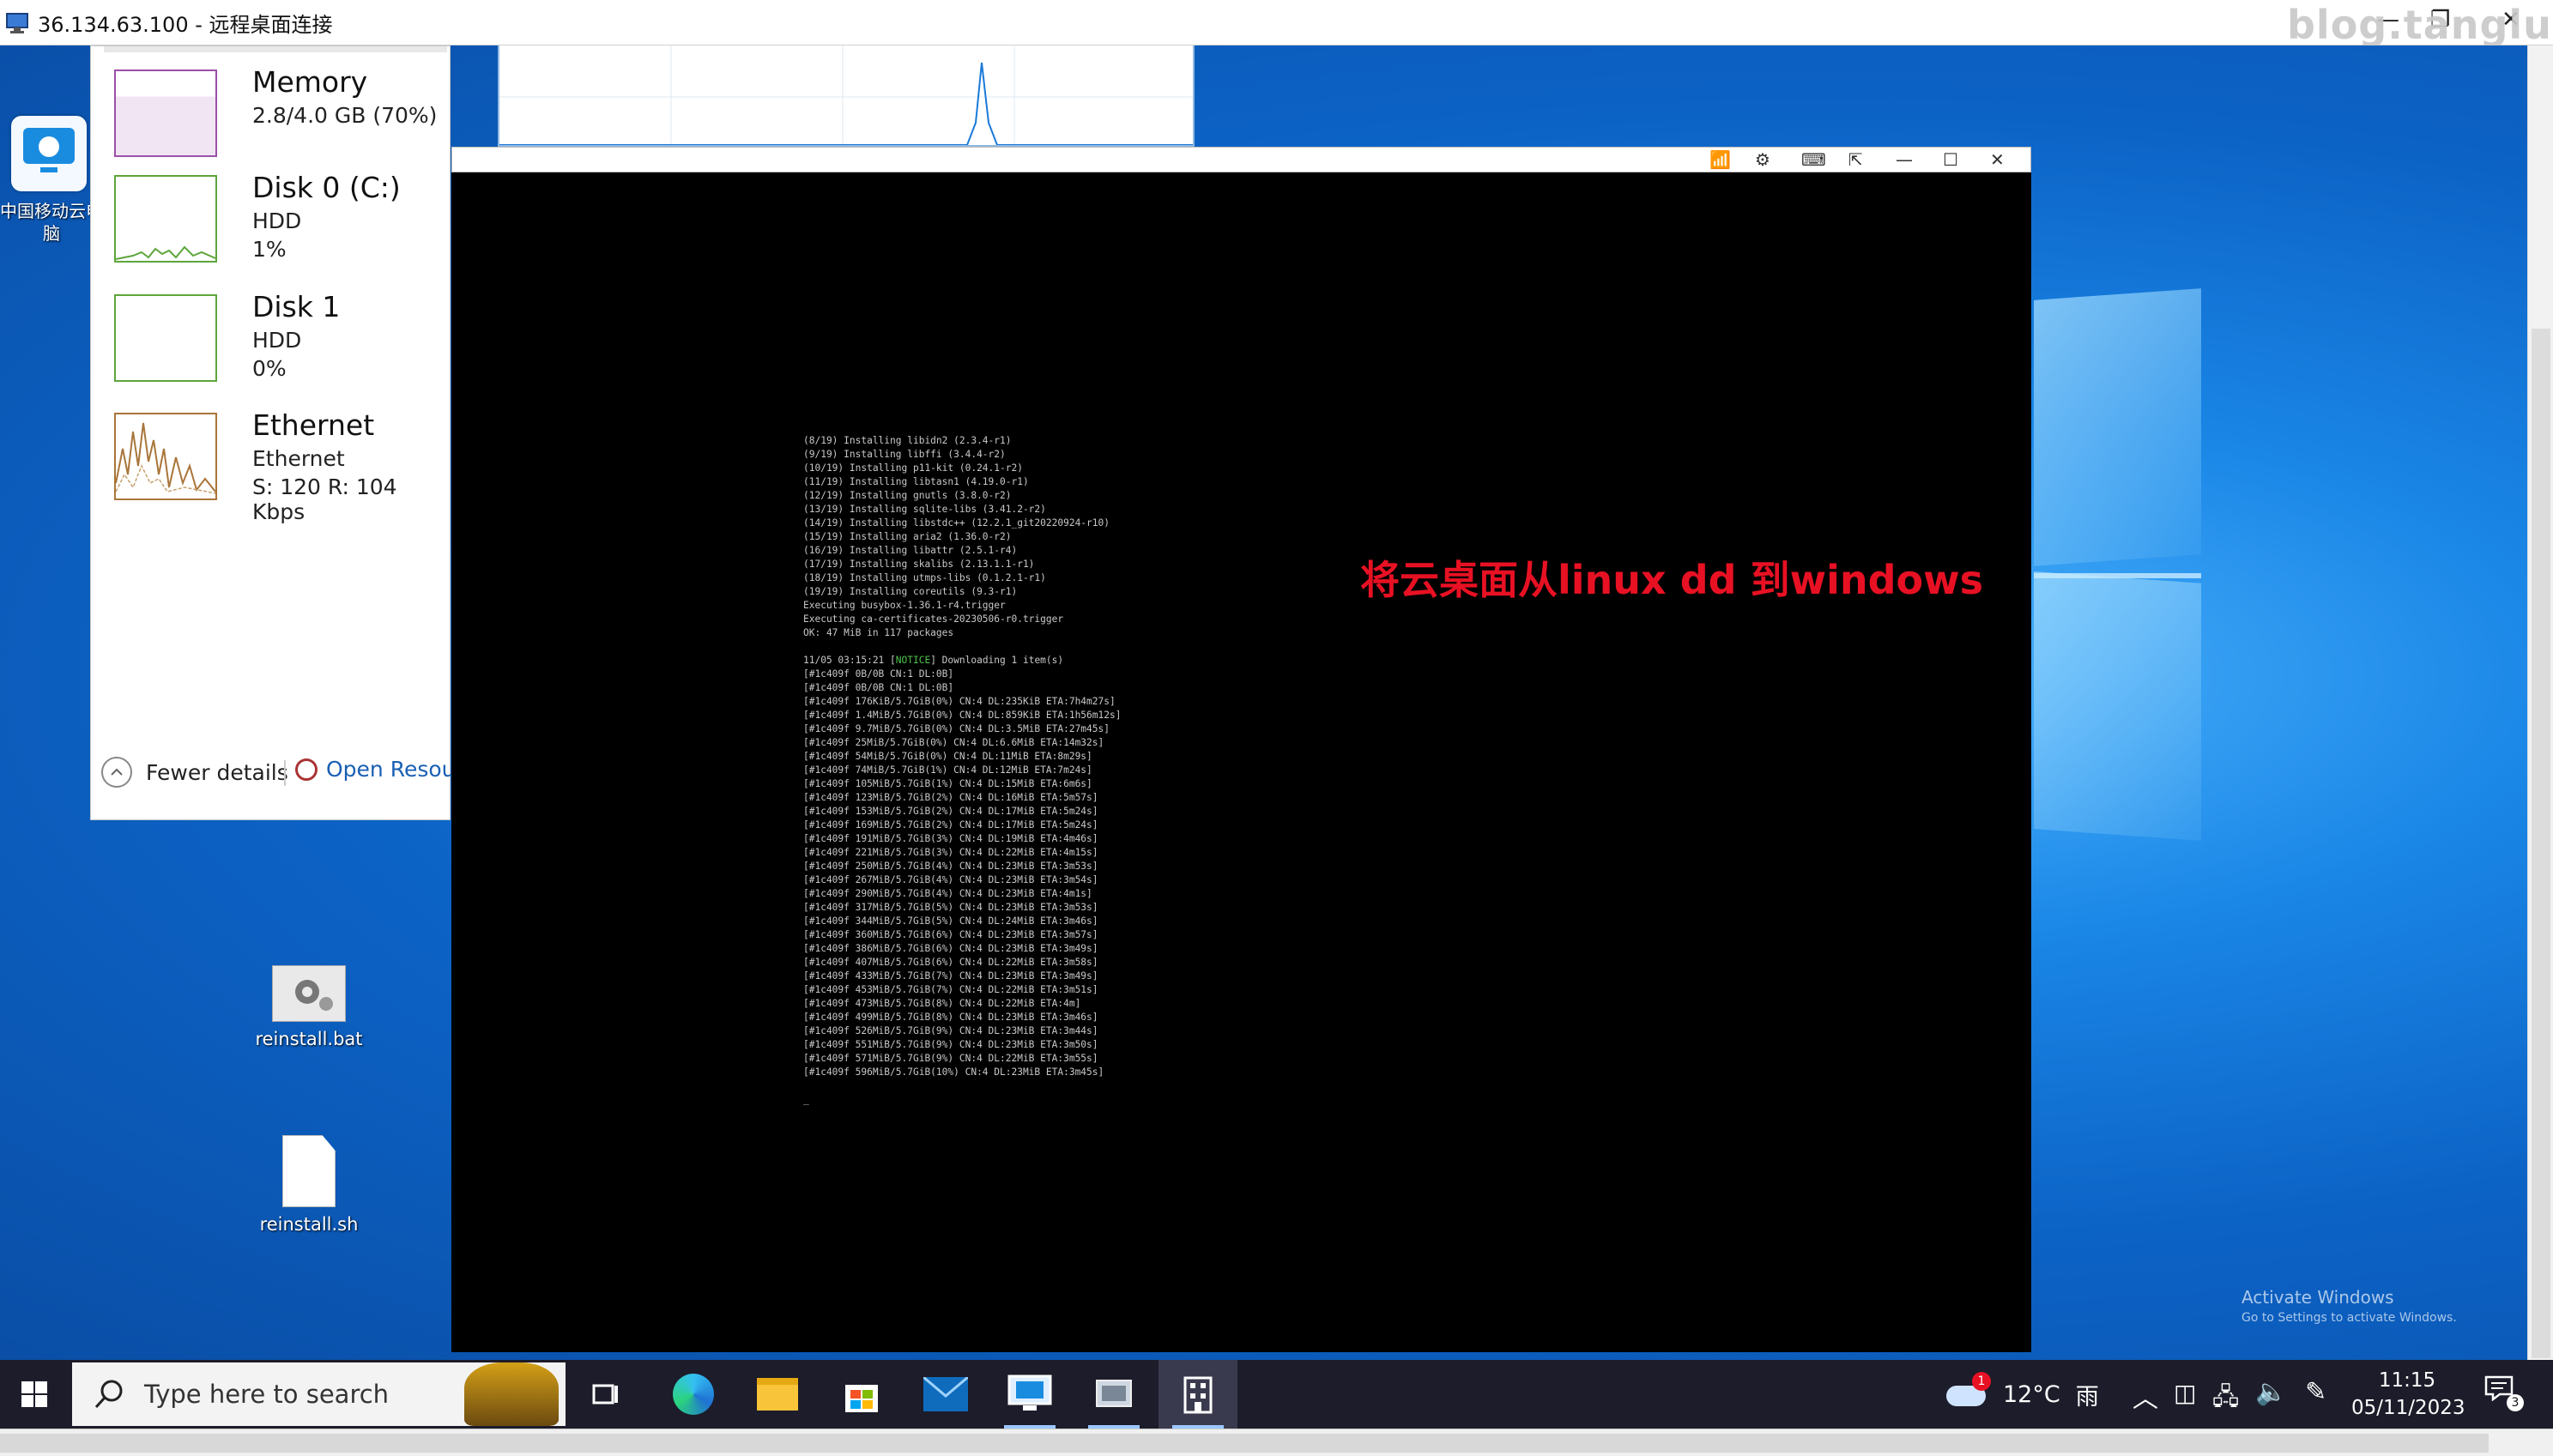  I want to click on rdp-title-bar: 36.134.63.100 - 远程桌面连接 — ❐ ✕, so click(1276, 22).